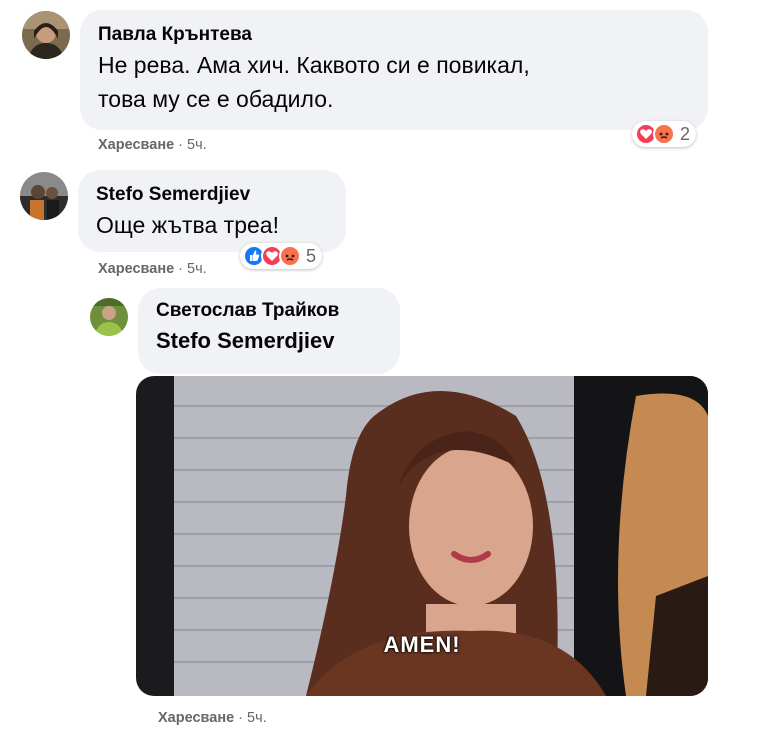  I want to click on comment-text-line: Не рева. Ама хич. Каквото си е повикал,, so click(314, 65).